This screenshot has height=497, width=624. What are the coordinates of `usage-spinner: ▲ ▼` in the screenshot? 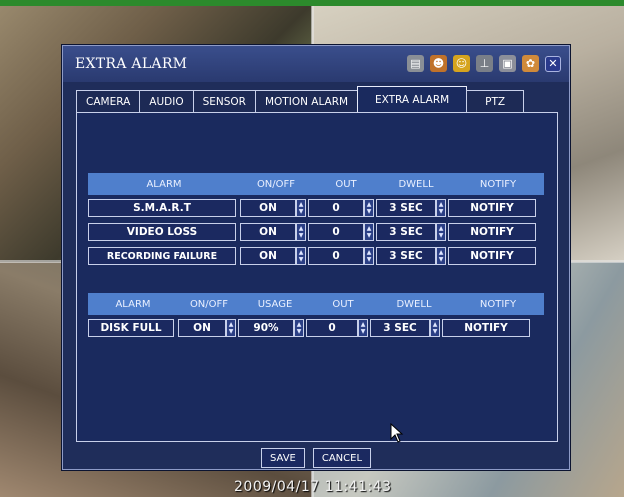 It's located at (299, 328).